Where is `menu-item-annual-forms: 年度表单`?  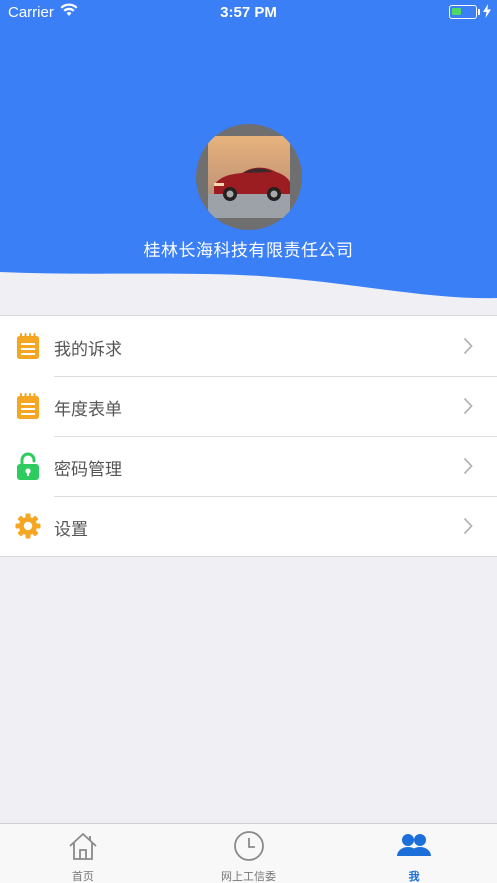 menu-item-annual-forms: 年度表单 is located at coordinates (248, 406).